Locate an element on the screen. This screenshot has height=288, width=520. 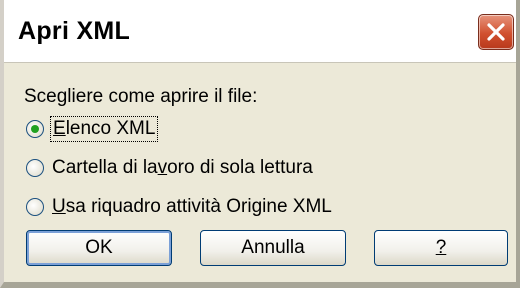
option-label: Elenco XML is located at coordinates (104, 129).